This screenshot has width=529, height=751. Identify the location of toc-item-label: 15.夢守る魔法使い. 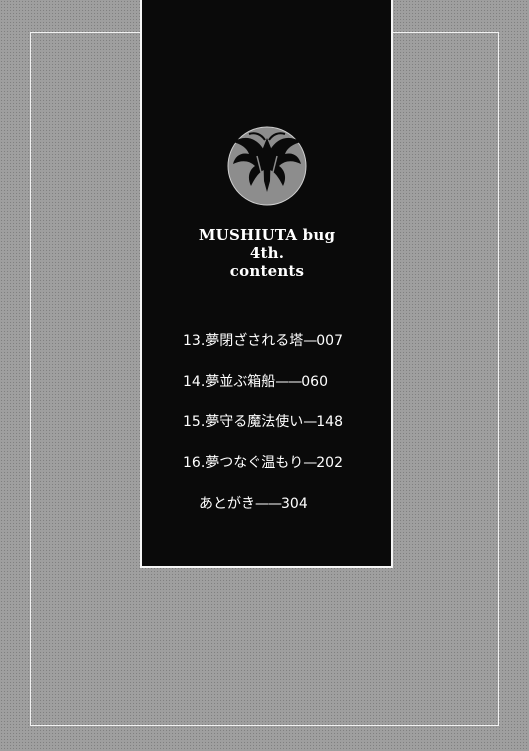
(243, 422).